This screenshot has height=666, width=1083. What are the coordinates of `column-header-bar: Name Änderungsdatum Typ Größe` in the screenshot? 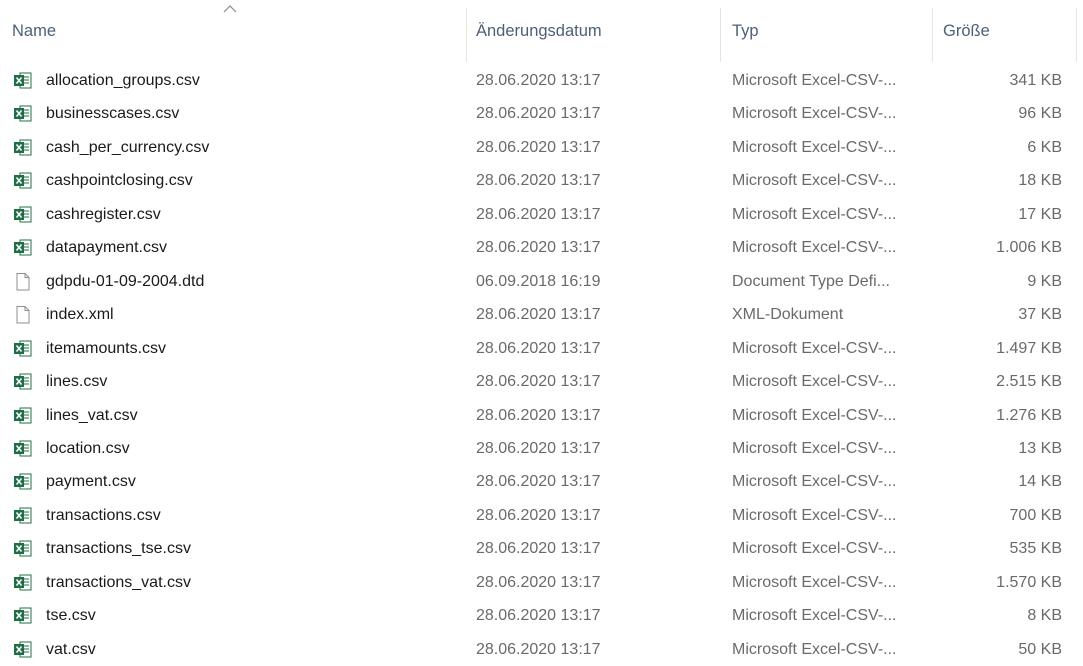 It's located at (541, 31).